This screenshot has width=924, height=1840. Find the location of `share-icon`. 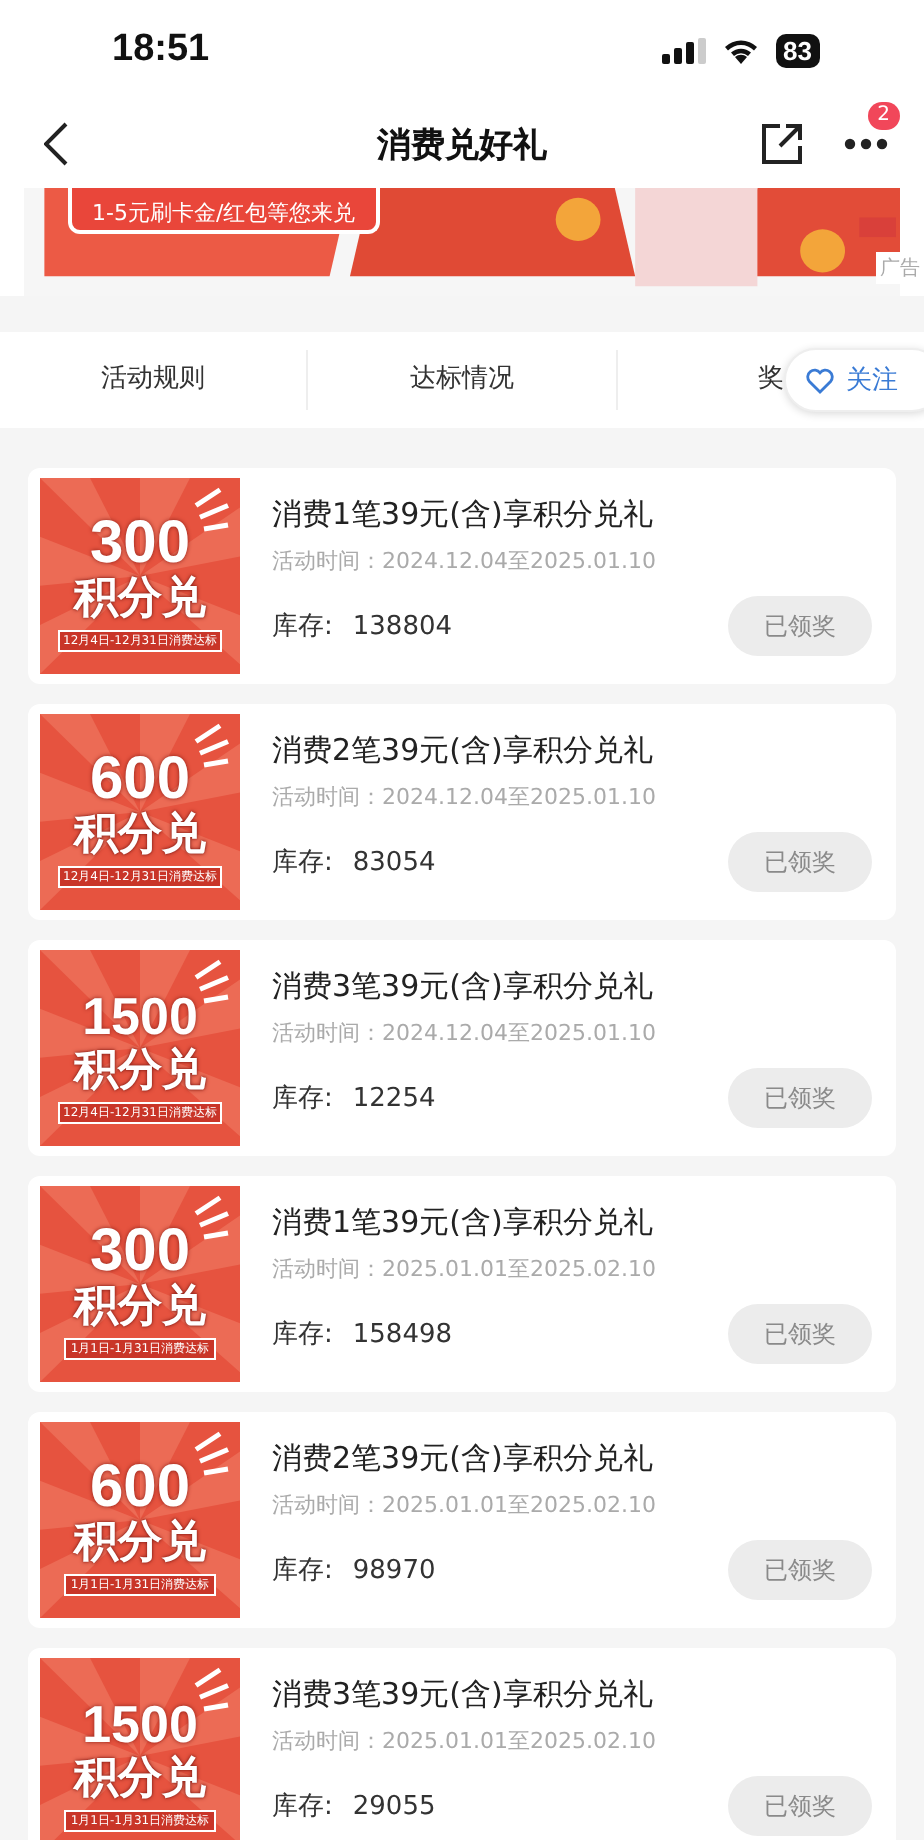

share-icon is located at coordinates (782, 144).